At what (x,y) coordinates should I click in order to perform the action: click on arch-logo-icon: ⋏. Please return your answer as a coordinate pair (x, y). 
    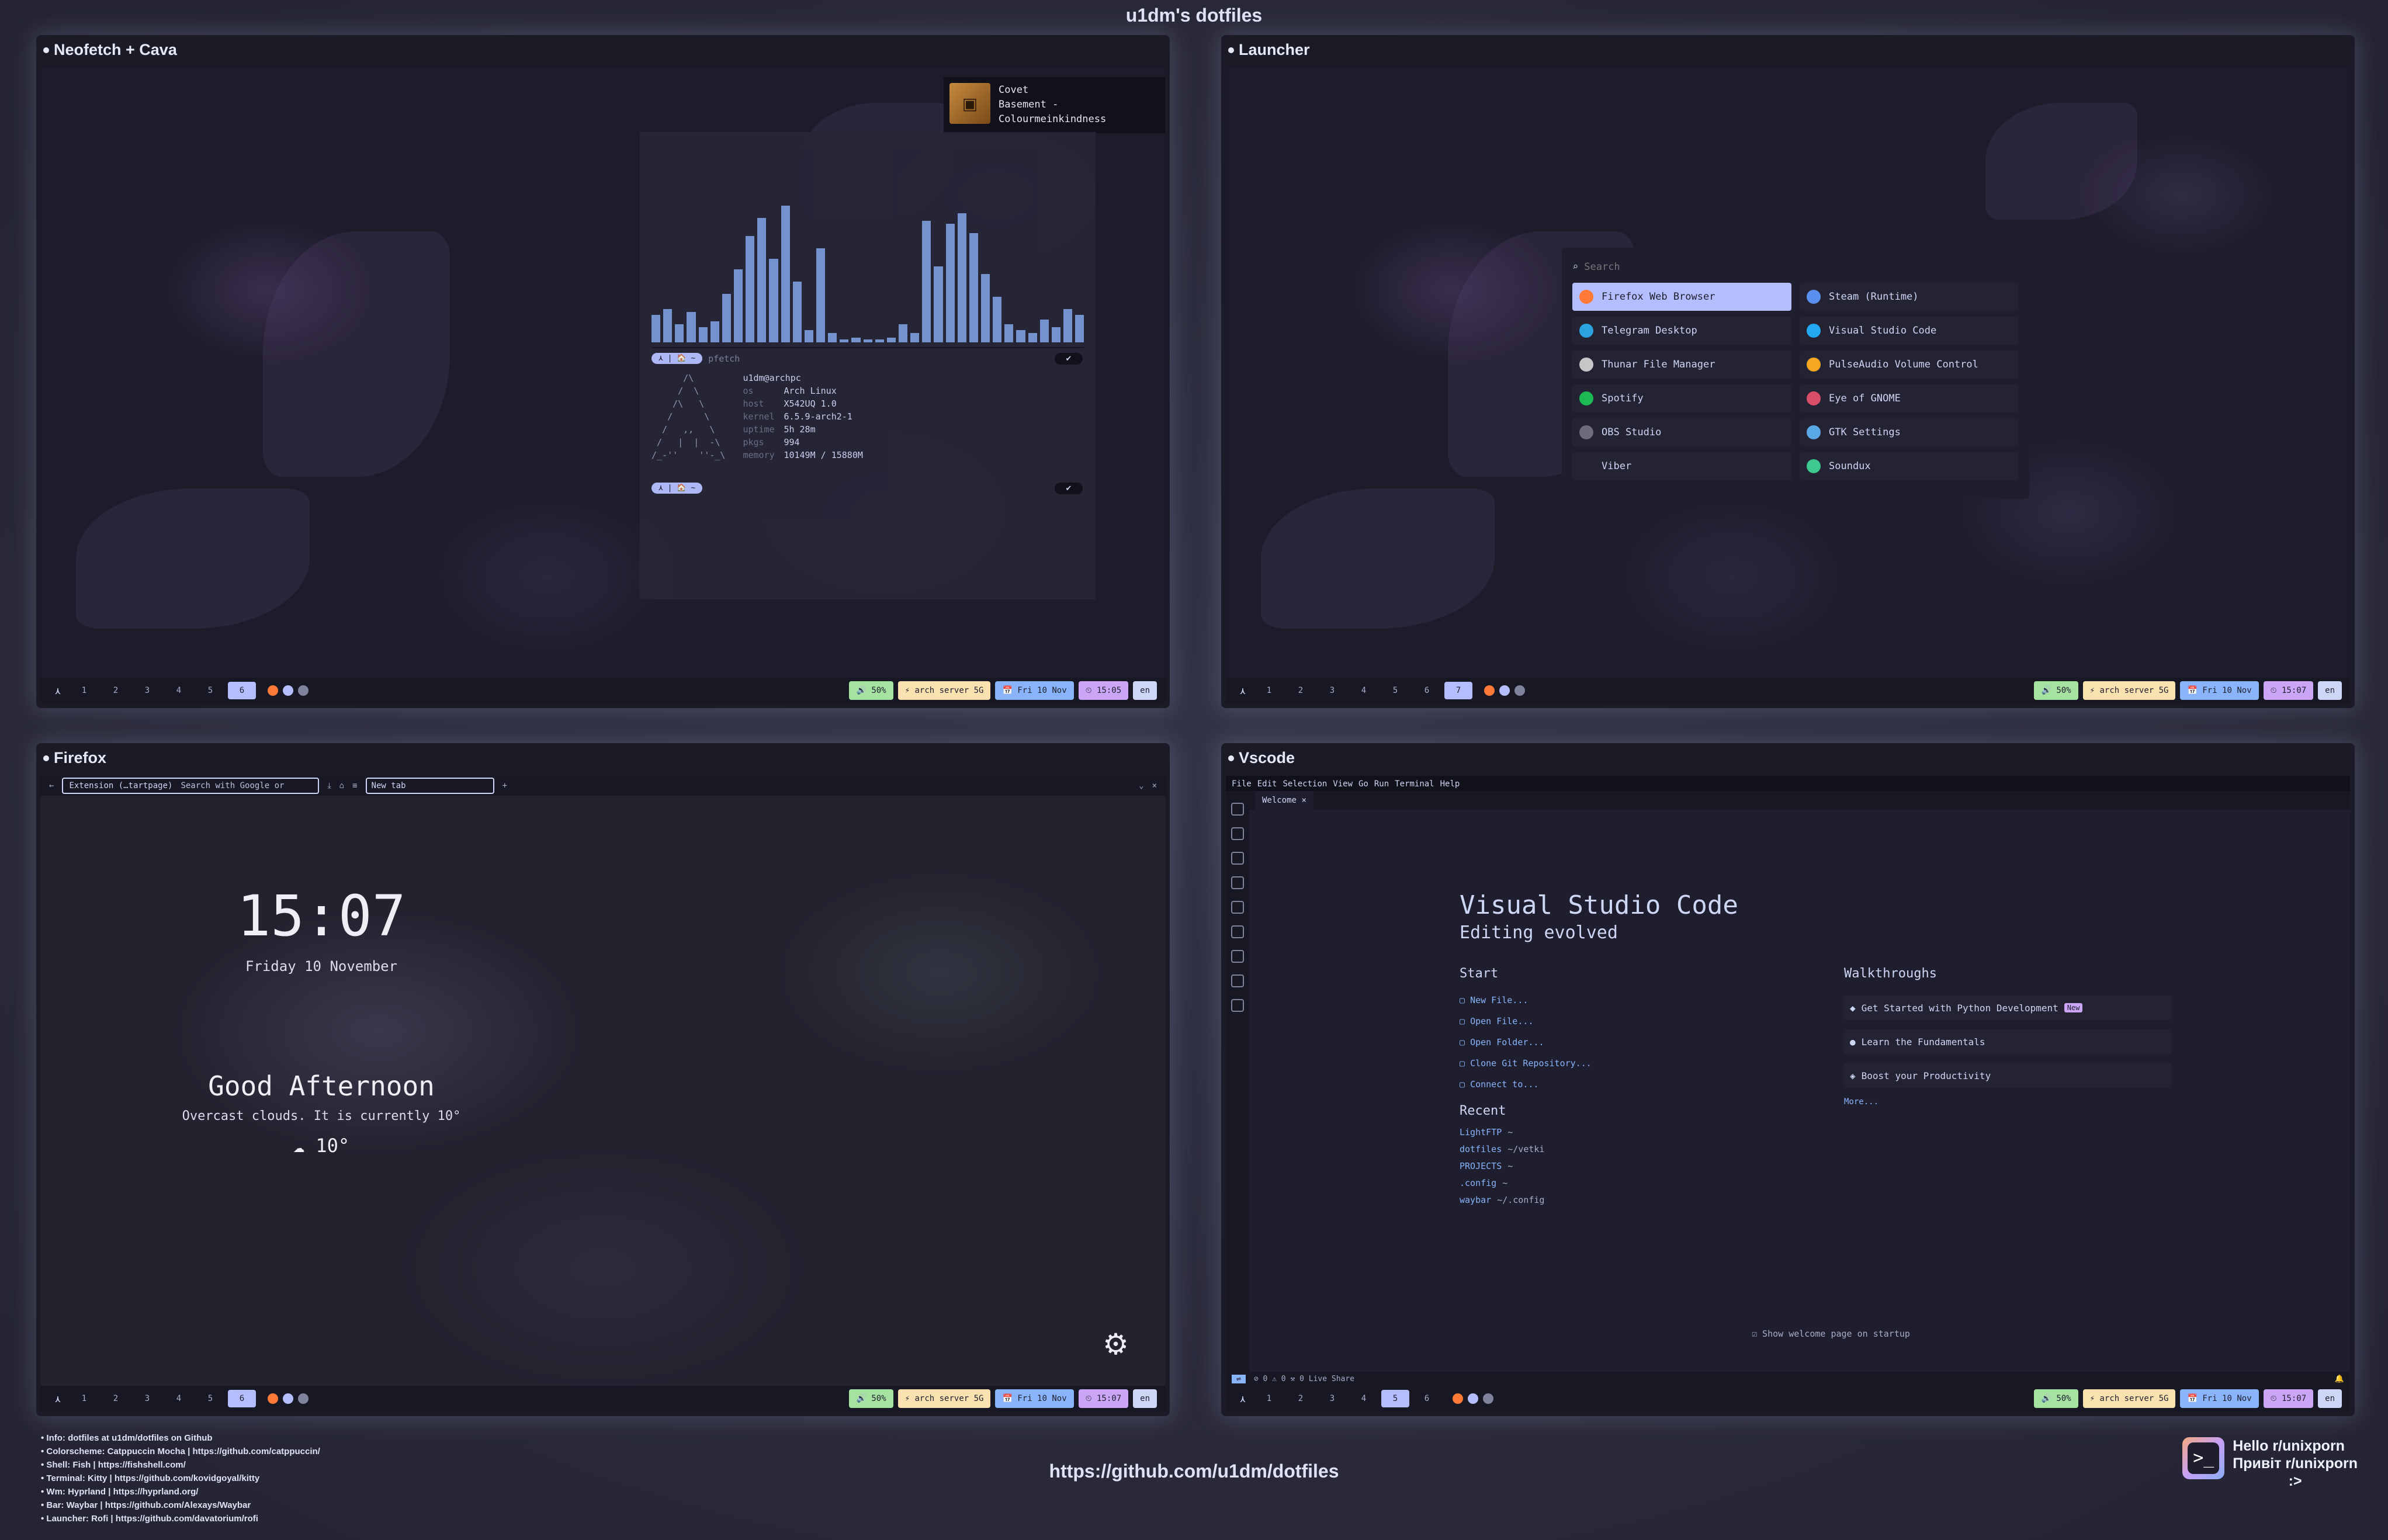
    Looking at the image, I should click on (58, 1398).